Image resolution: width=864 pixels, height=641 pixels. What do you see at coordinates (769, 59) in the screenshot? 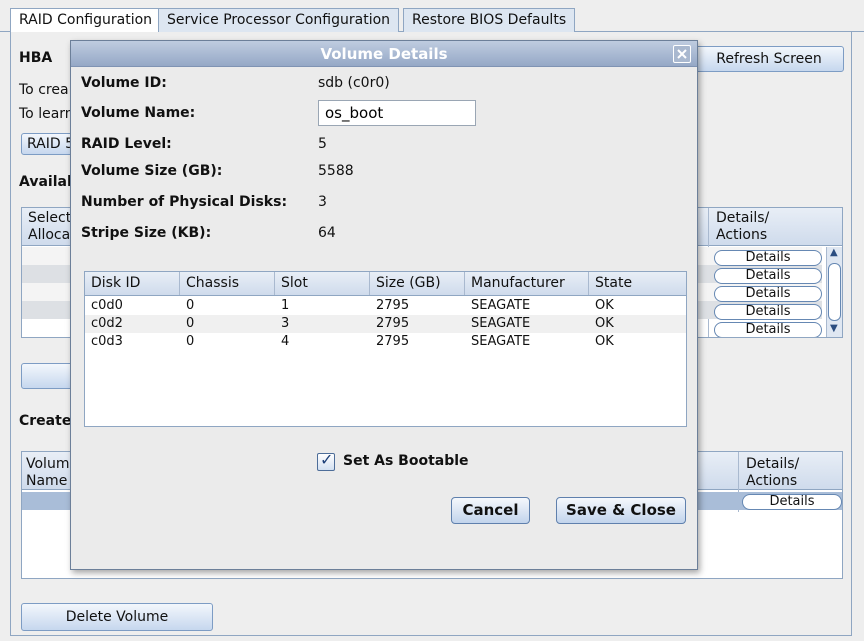
I see `refresh-screen-button: Refresh Screen` at bounding box center [769, 59].